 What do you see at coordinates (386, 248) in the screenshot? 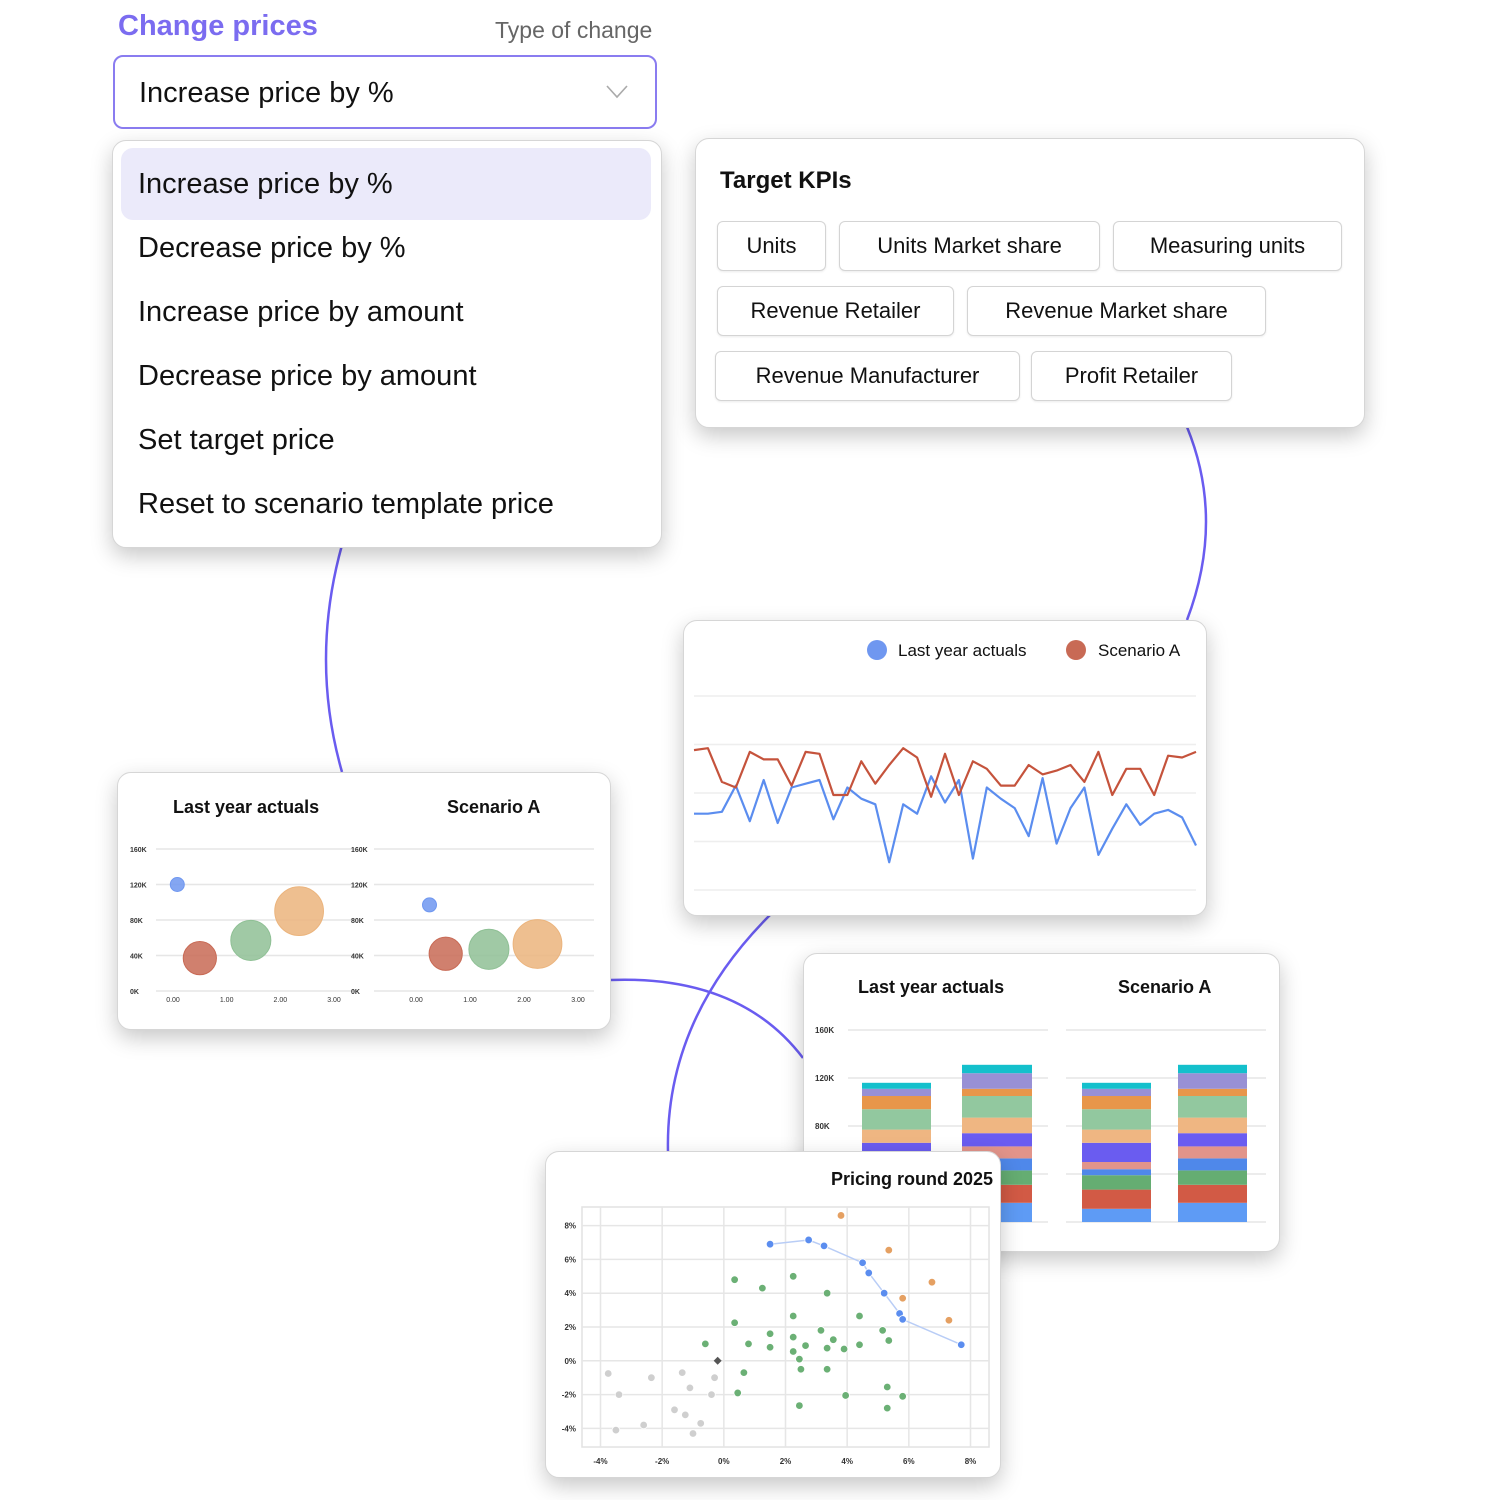
I see `dropdown-option: Decrease price by %` at bounding box center [386, 248].